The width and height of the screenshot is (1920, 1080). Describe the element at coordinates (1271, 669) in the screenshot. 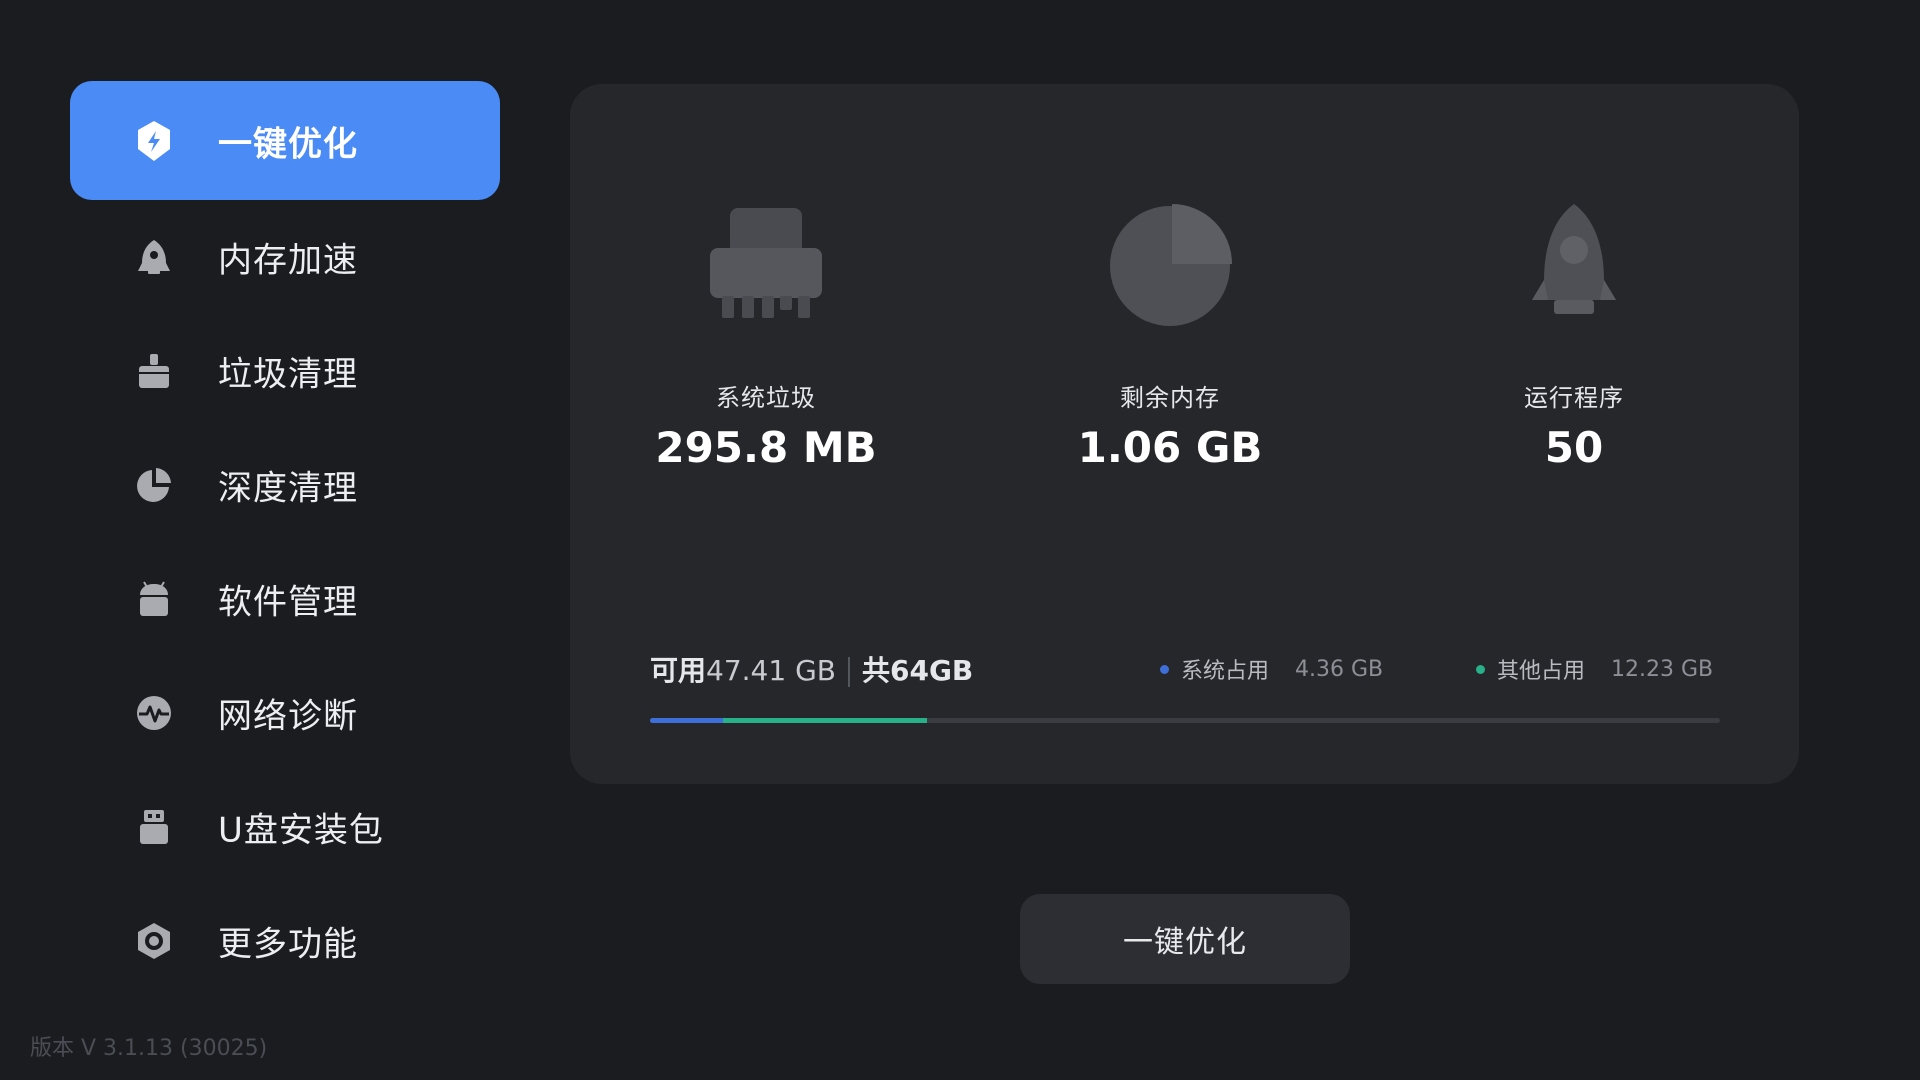

I see `legend-system-usage: 系统占用 4.36 GB` at that location.